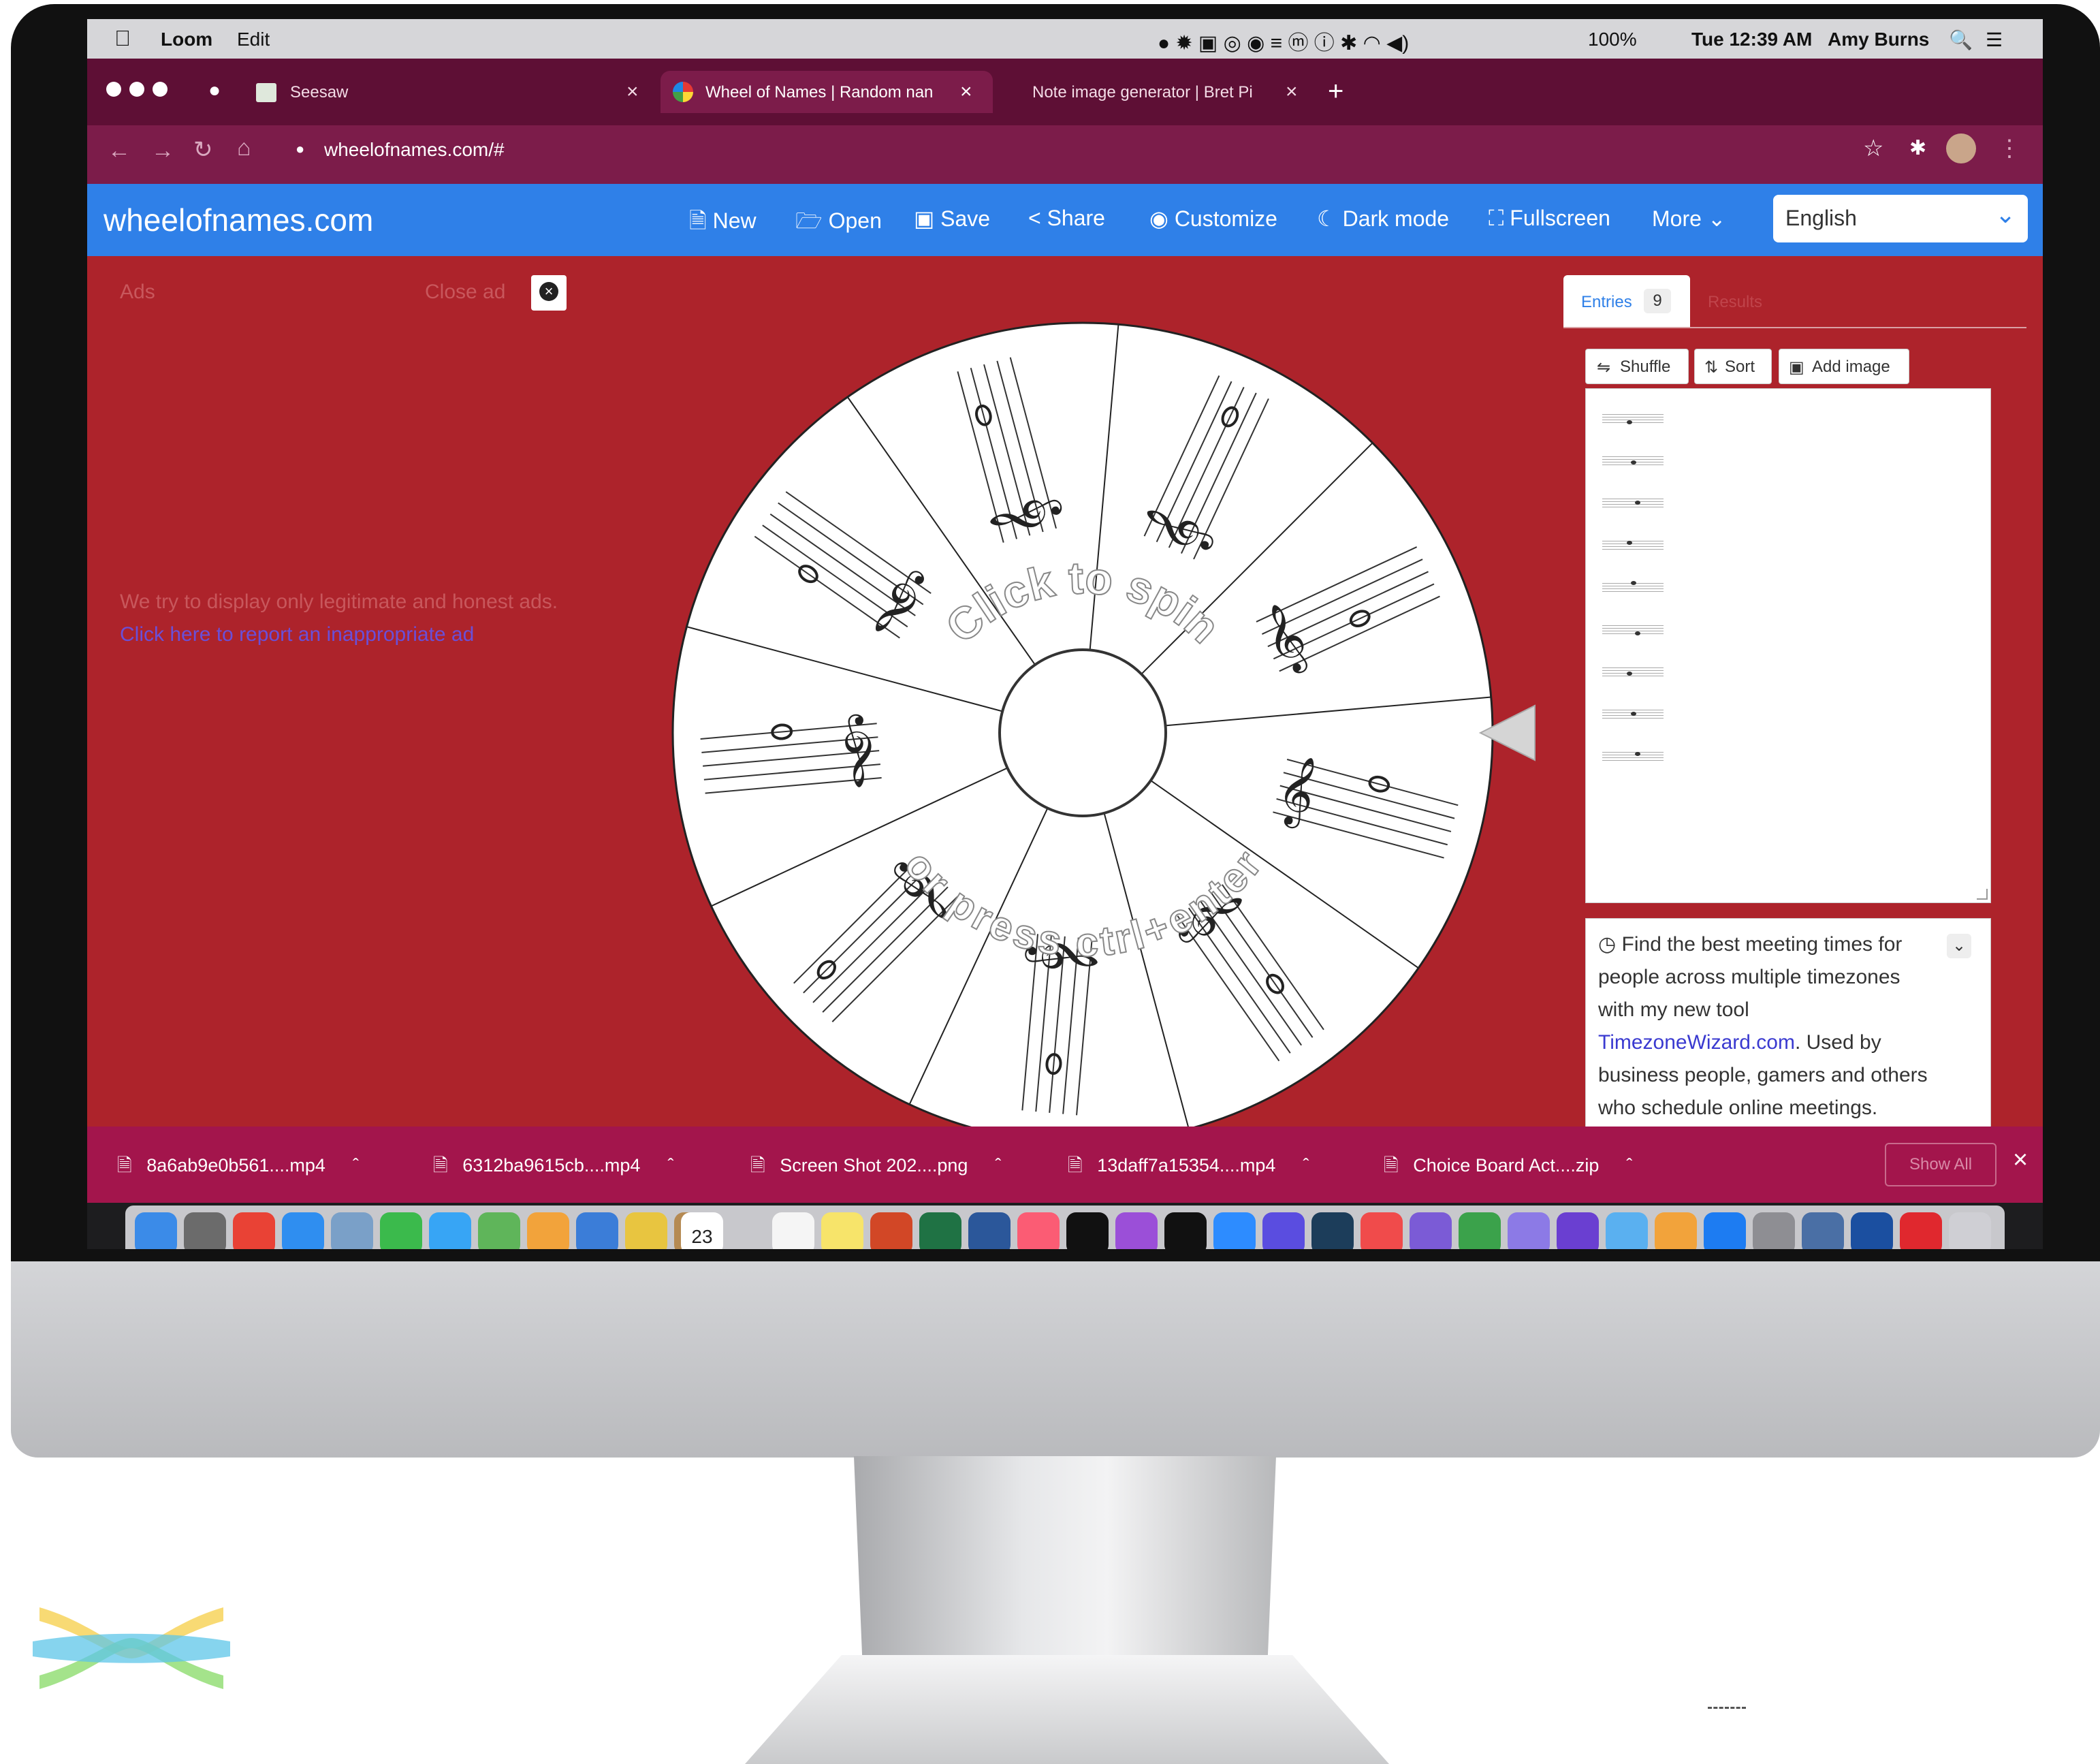 The width and height of the screenshot is (2100, 1764). Describe the element at coordinates (203, 149) in the screenshot. I see `reload-icon: ↻` at that location.